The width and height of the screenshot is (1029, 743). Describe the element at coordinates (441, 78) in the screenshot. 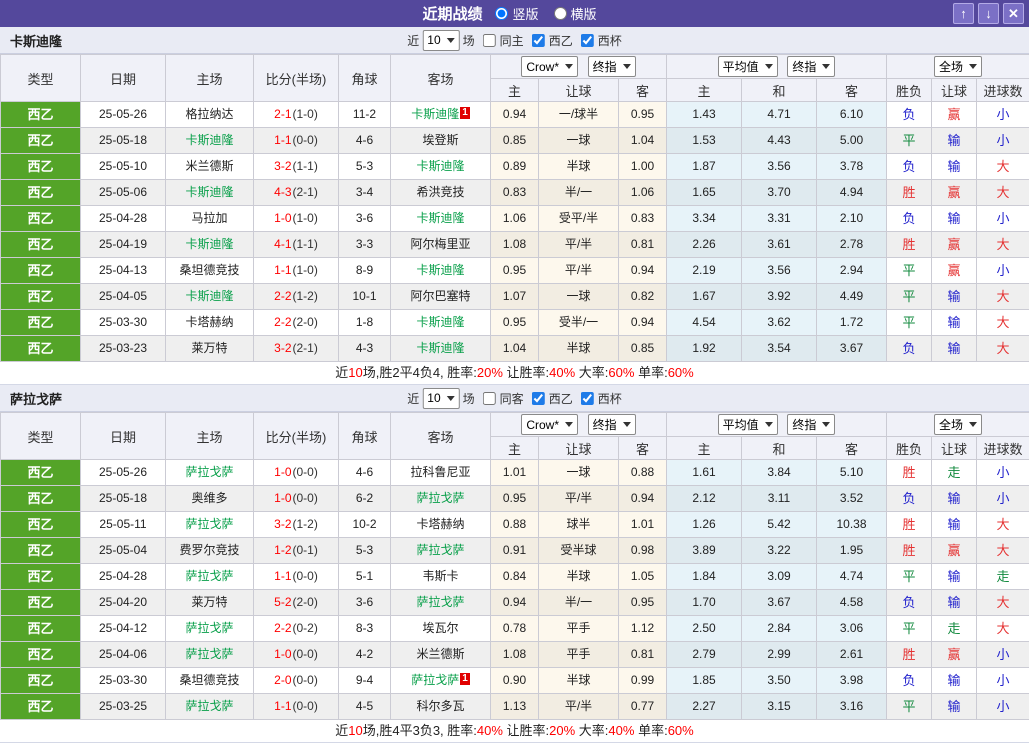

I see `col-away-header: 客场` at that location.